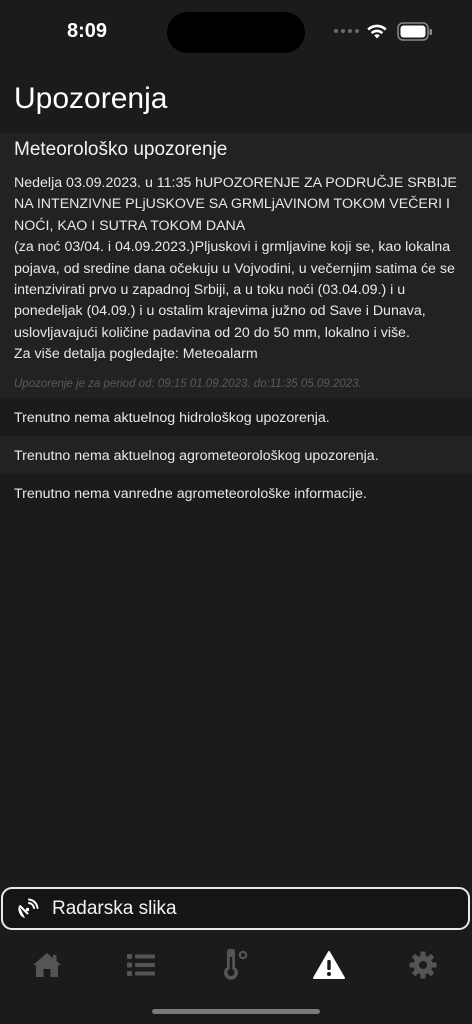 Image resolution: width=472 pixels, height=1024 pixels. What do you see at coordinates (377, 31) in the screenshot?
I see `wifi-icon` at bounding box center [377, 31].